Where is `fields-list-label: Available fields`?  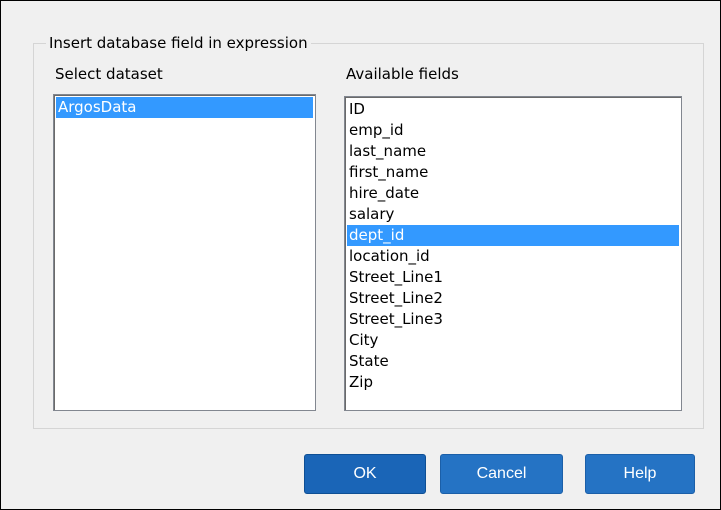 fields-list-label: Available fields is located at coordinates (402, 74).